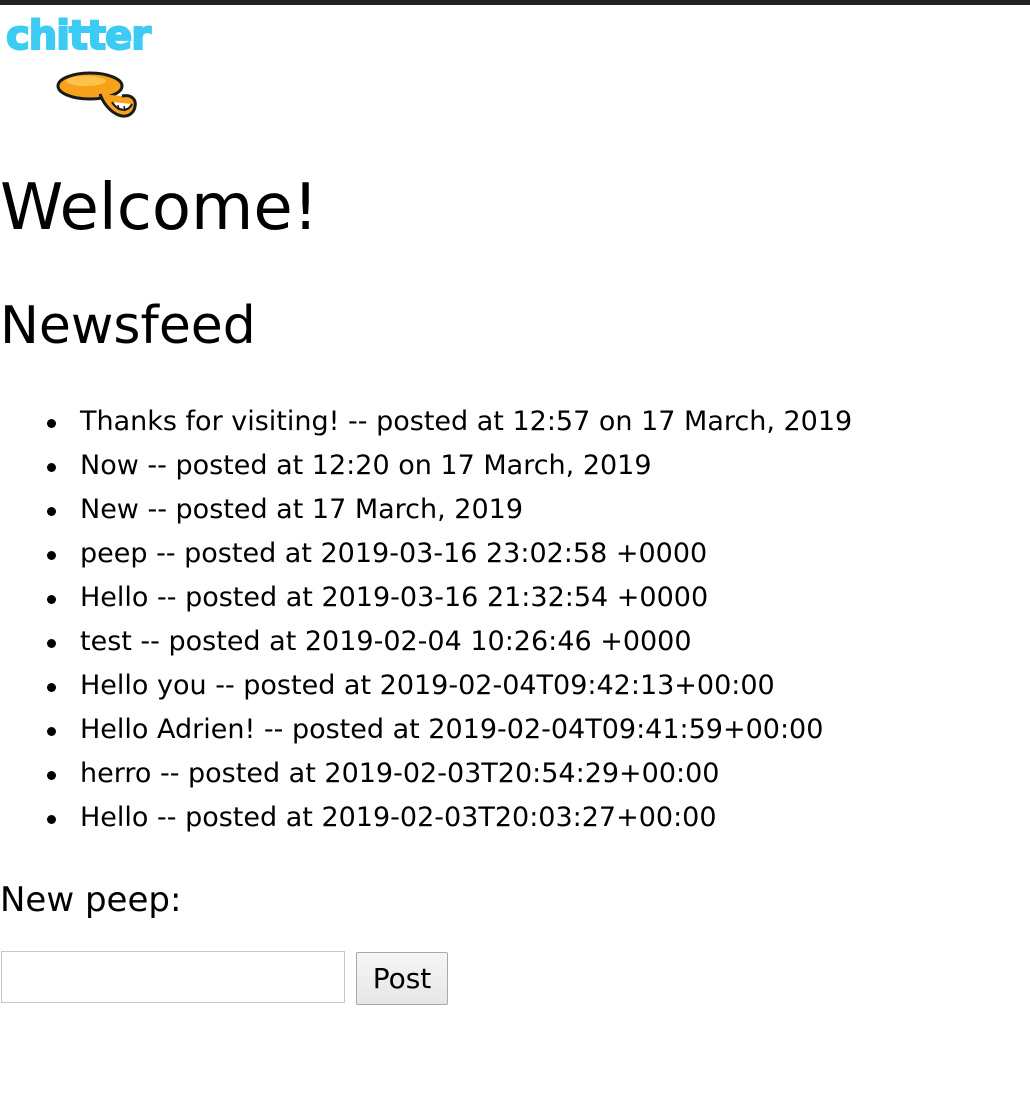 Image resolution: width=1030 pixels, height=1116 pixels. What do you see at coordinates (302, 509) in the screenshot?
I see `peep-text: New -- posted at 17 March, 2019` at bounding box center [302, 509].